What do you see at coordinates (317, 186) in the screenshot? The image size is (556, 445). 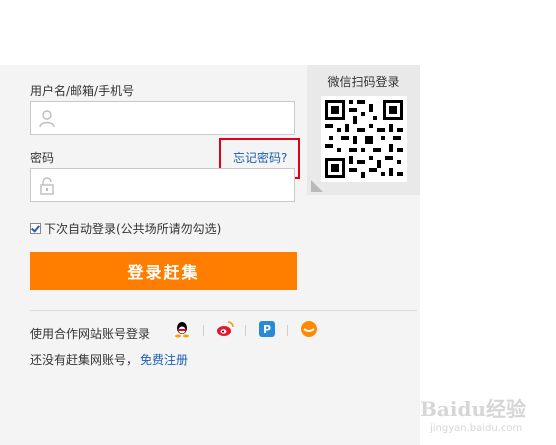 I see `qr-corner-icon` at bounding box center [317, 186].